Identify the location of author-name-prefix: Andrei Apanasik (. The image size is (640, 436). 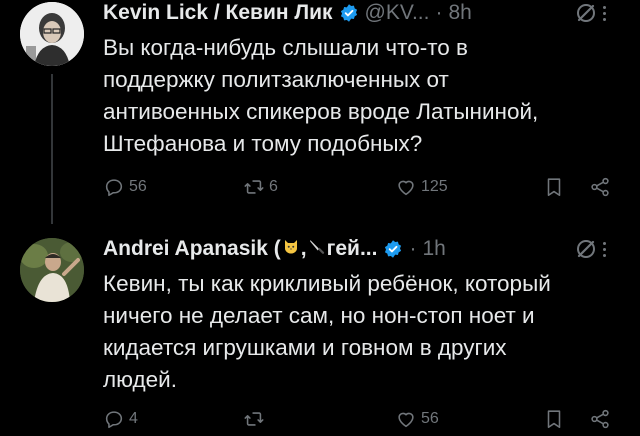
(192, 248).